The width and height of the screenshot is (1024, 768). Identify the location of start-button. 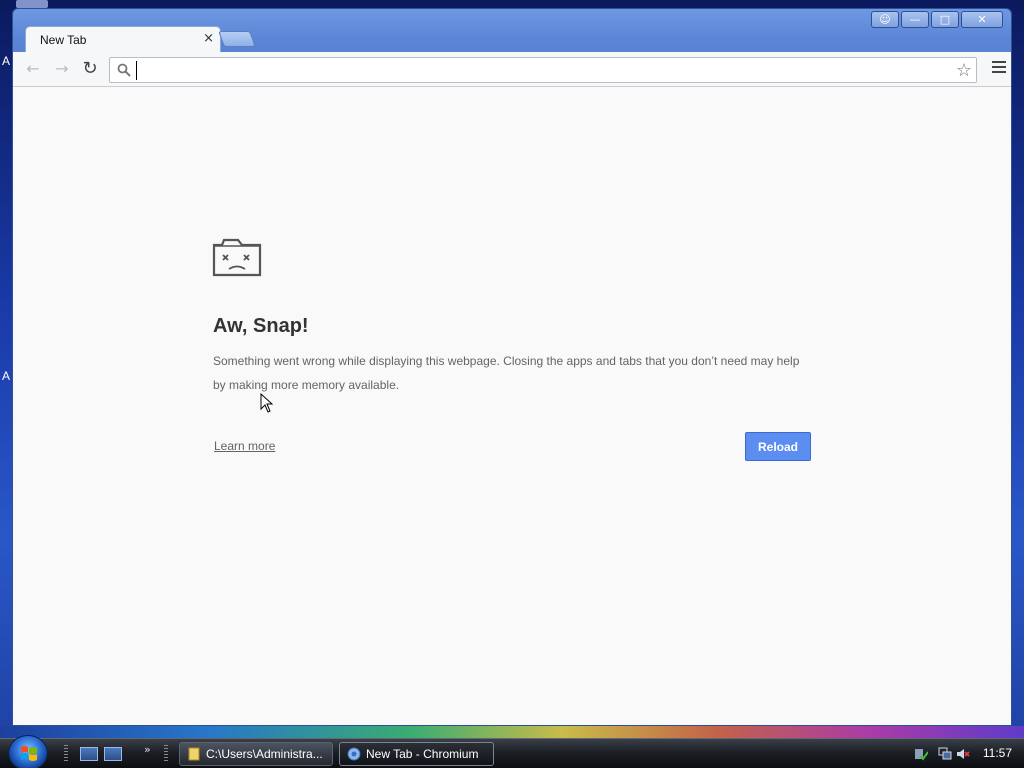
(28, 751).